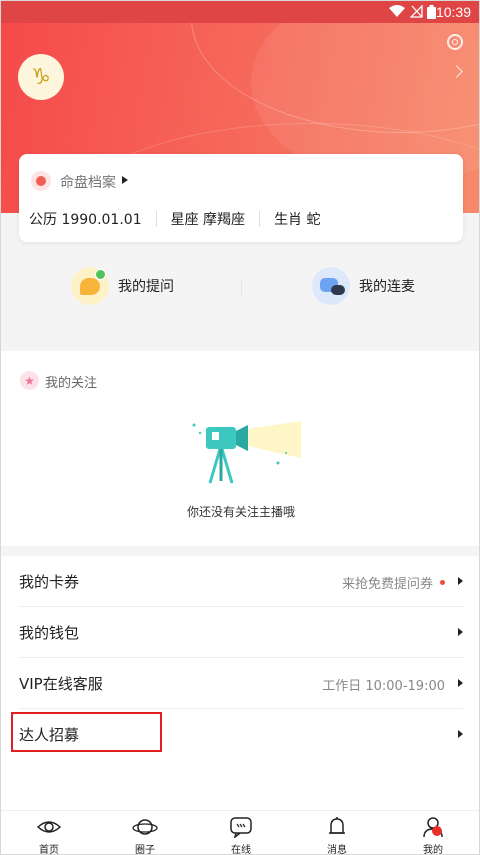 The height and width of the screenshot is (855, 480). I want to click on archive-icon, so click(41, 181).